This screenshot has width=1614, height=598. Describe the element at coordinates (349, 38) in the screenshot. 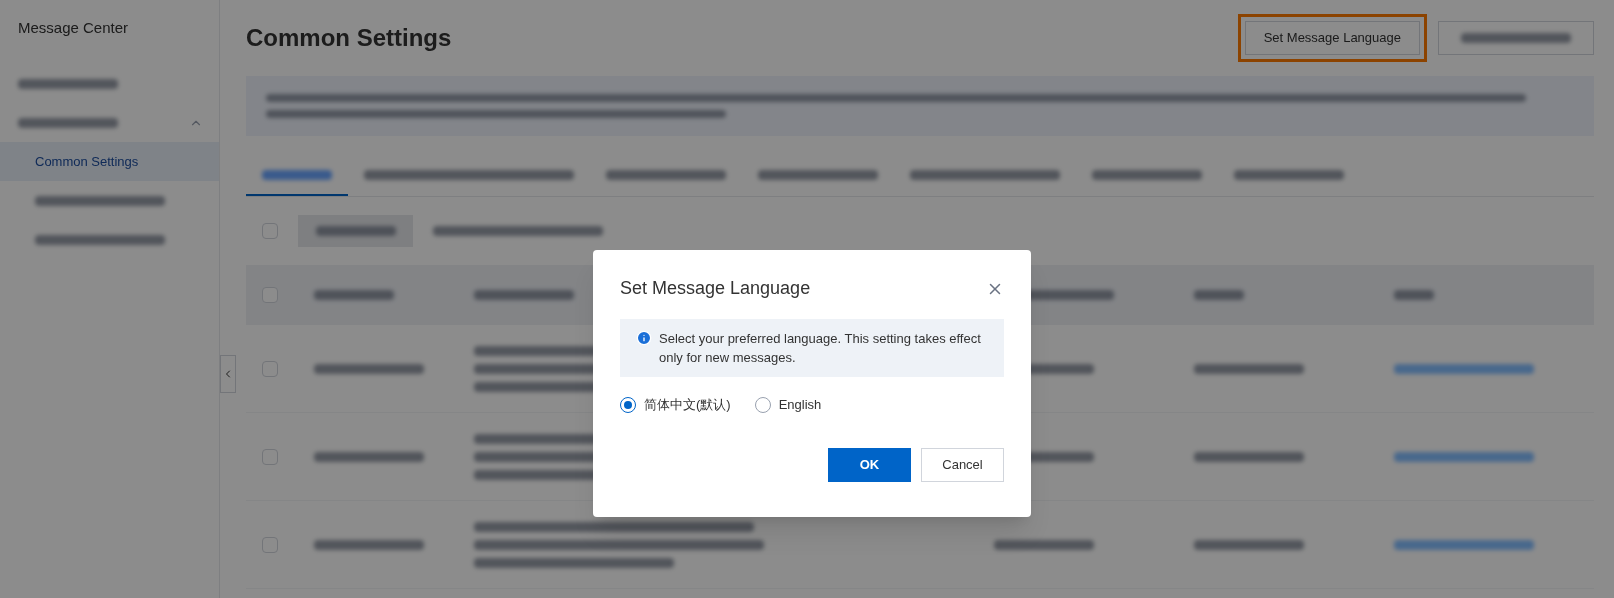

I see `page-title: Common Settings` at that location.